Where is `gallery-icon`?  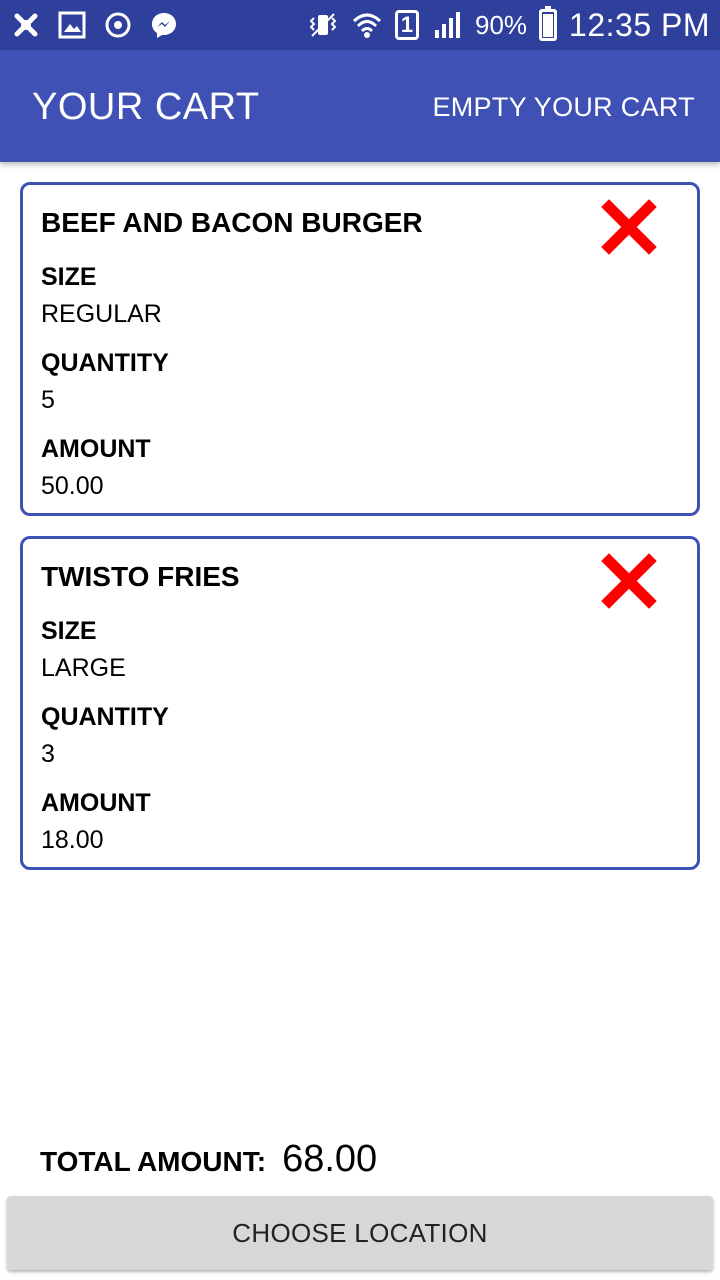
gallery-icon is located at coordinates (72, 25).